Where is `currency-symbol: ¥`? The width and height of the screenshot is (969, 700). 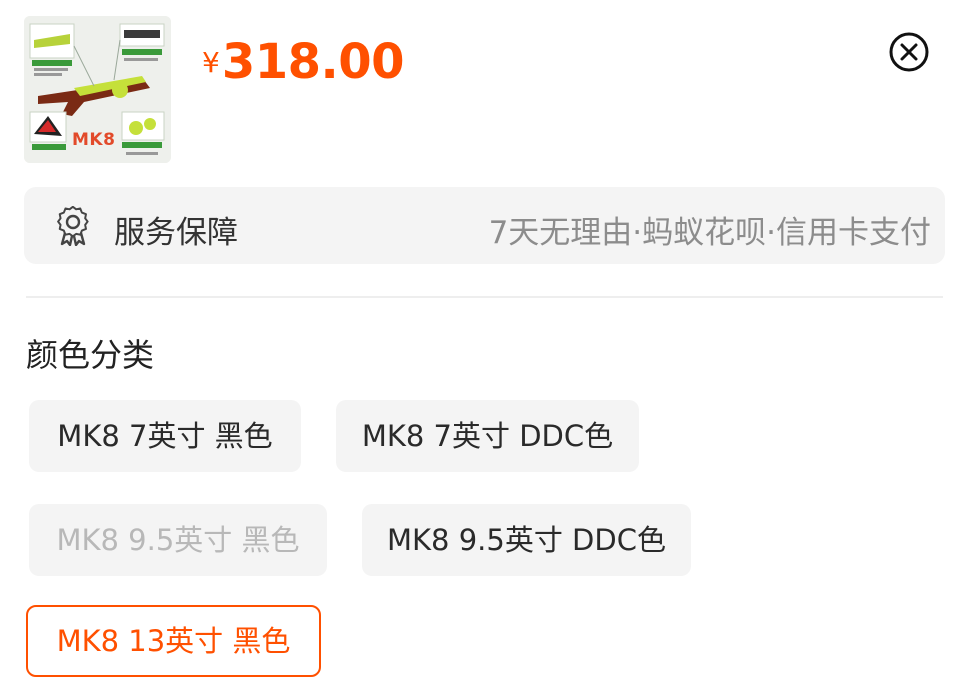 currency-symbol: ¥ is located at coordinates (211, 62).